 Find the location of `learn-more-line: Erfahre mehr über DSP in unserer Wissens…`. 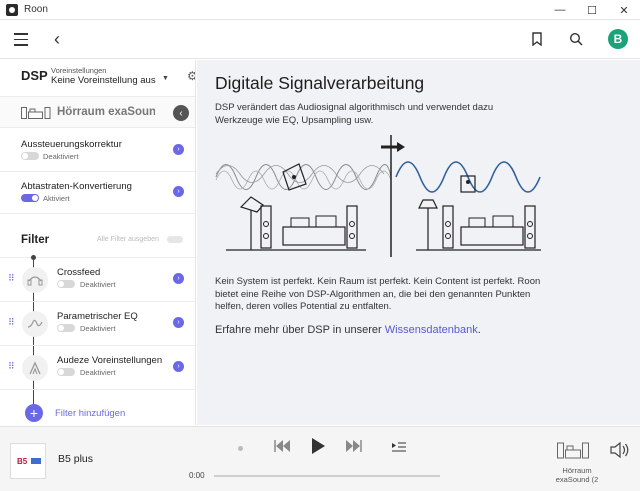

learn-more-line: Erfahre mehr über DSP in unserer Wissens… is located at coordinates (348, 330).